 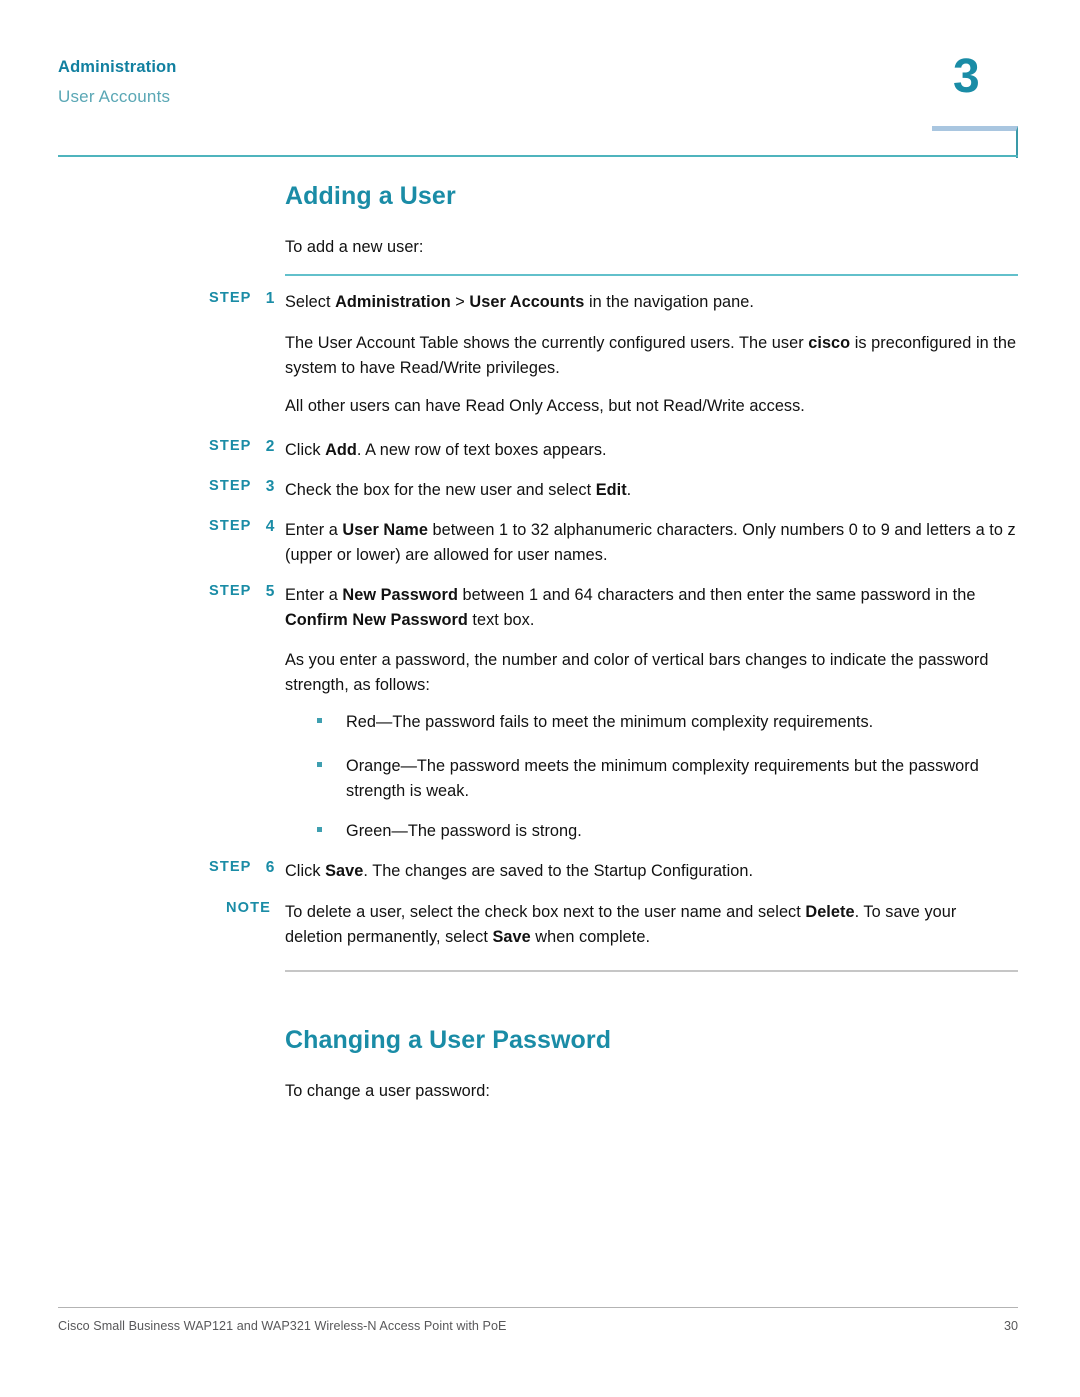 What do you see at coordinates (1010, 1326) in the screenshot?
I see `footer-page-number: 30` at bounding box center [1010, 1326].